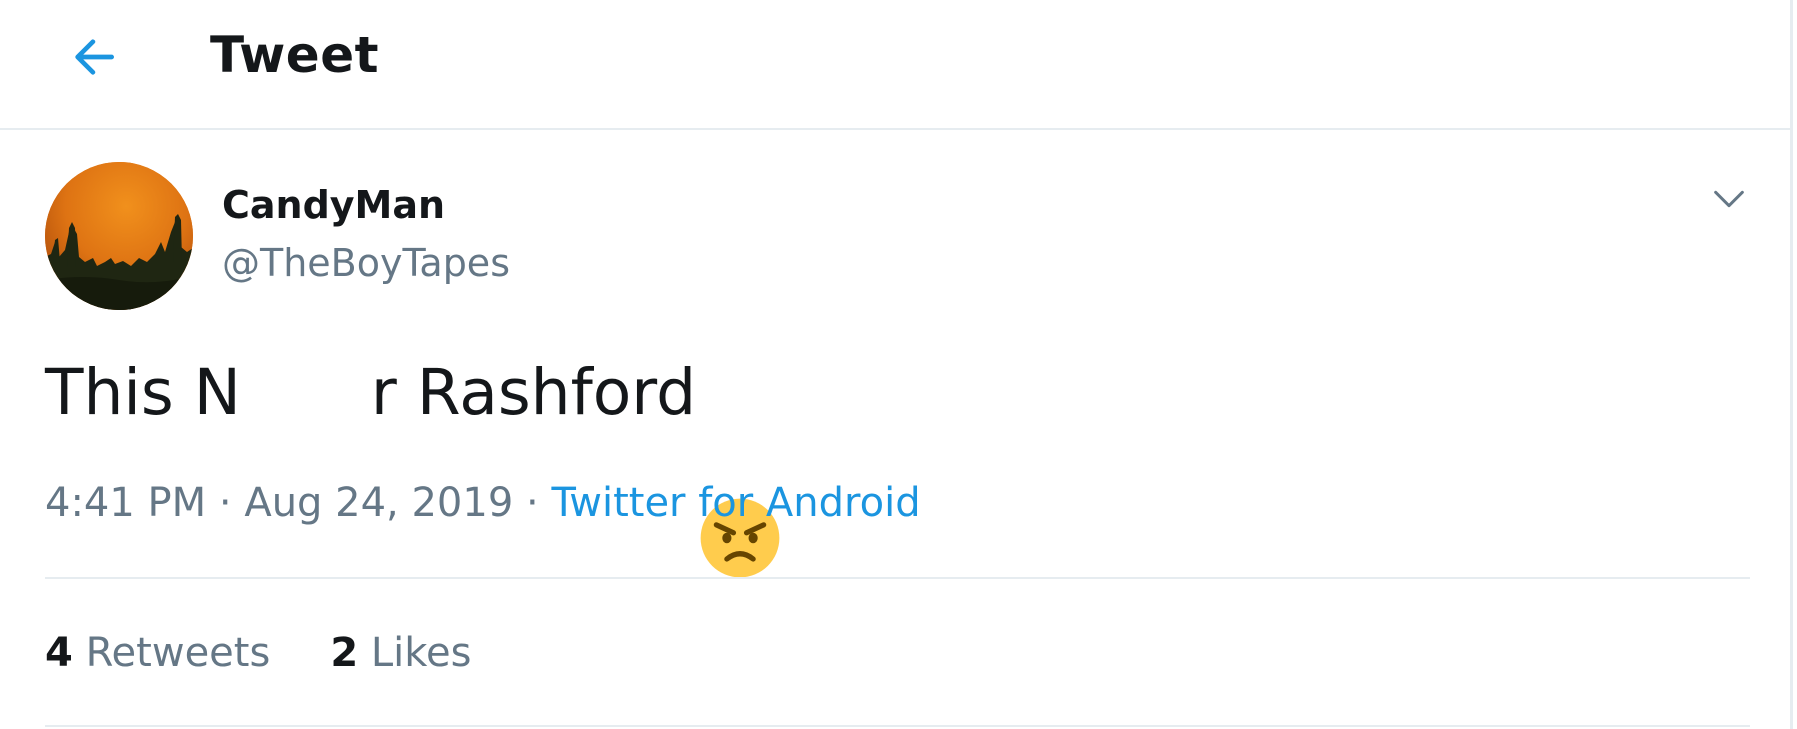 The height and width of the screenshot is (729, 1797). I want to click on angry-face-emoji, so click(740, 464).